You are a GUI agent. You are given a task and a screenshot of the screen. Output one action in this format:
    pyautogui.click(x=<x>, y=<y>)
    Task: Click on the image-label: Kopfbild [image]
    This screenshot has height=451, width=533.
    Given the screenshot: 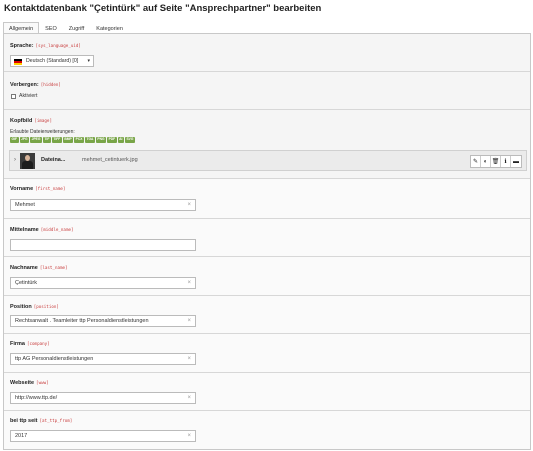 What is the action you would take?
    pyautogui.click(x=31, y=121)
    